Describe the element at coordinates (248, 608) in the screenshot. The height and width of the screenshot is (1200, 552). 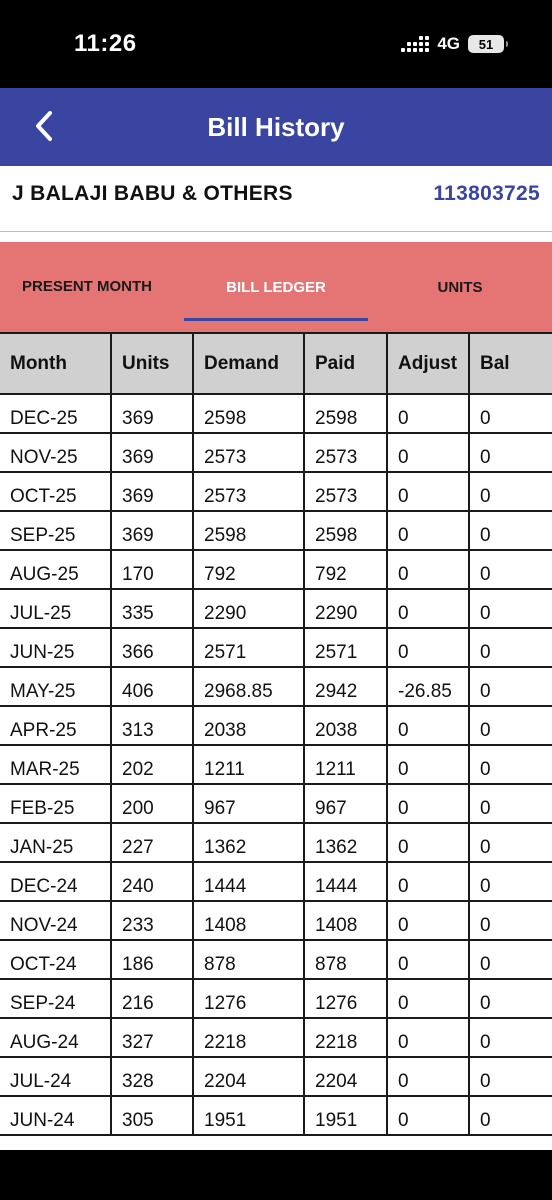
I see `cell-demand: 2290` at that location.